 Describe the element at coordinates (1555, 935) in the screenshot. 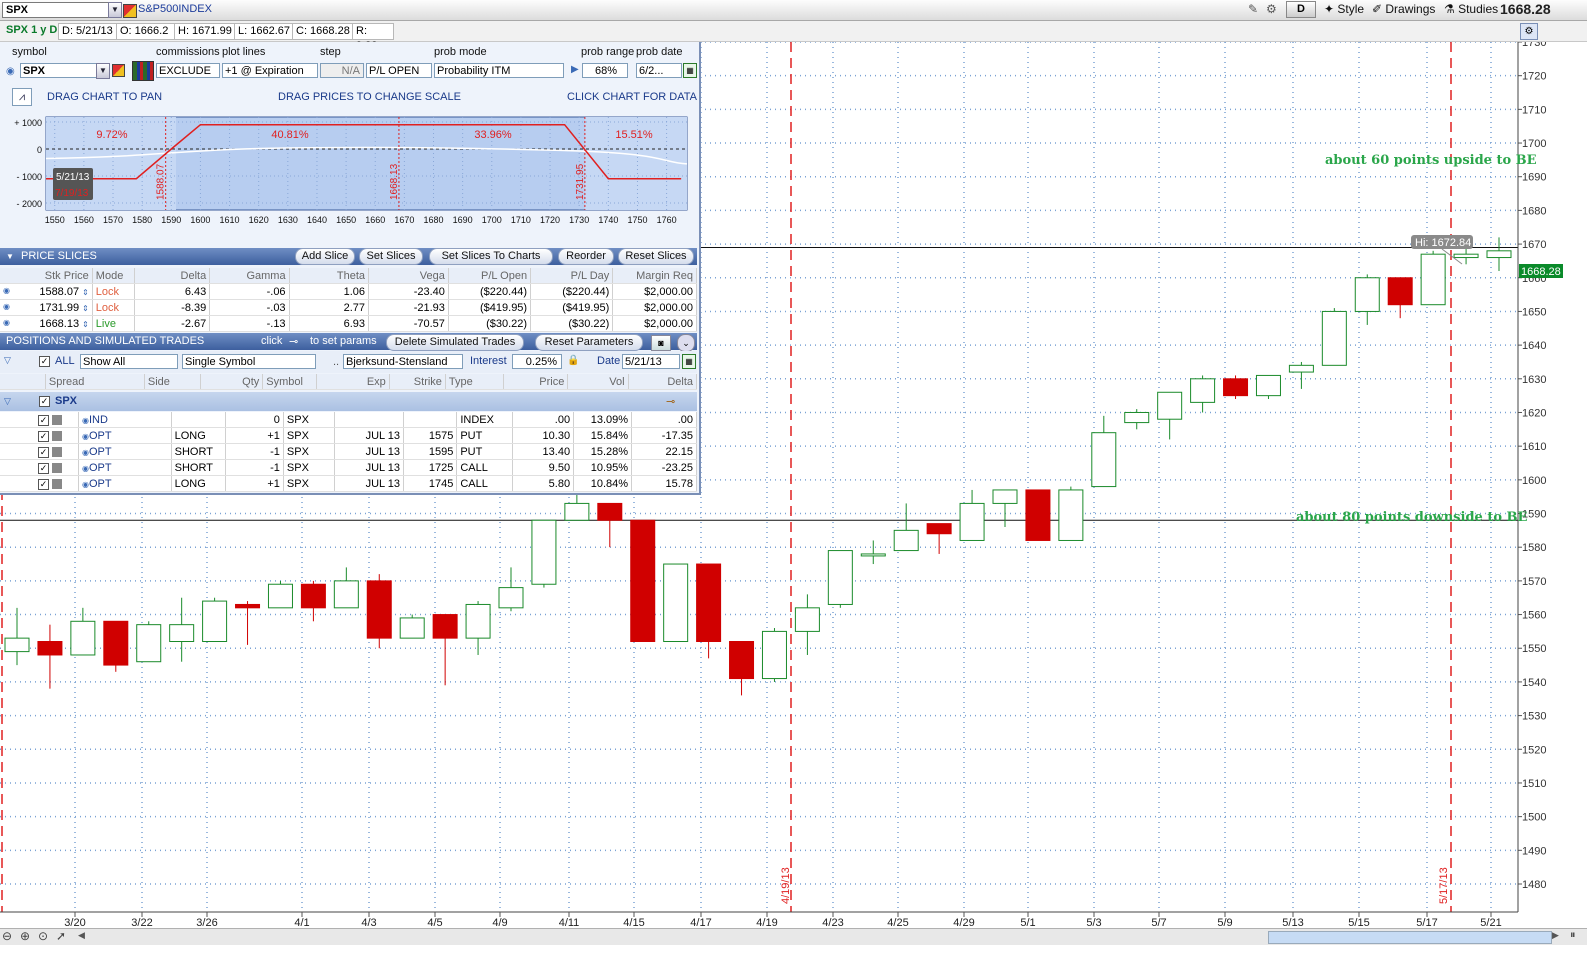

I see `scroll-right-icon: ▶` at that location.